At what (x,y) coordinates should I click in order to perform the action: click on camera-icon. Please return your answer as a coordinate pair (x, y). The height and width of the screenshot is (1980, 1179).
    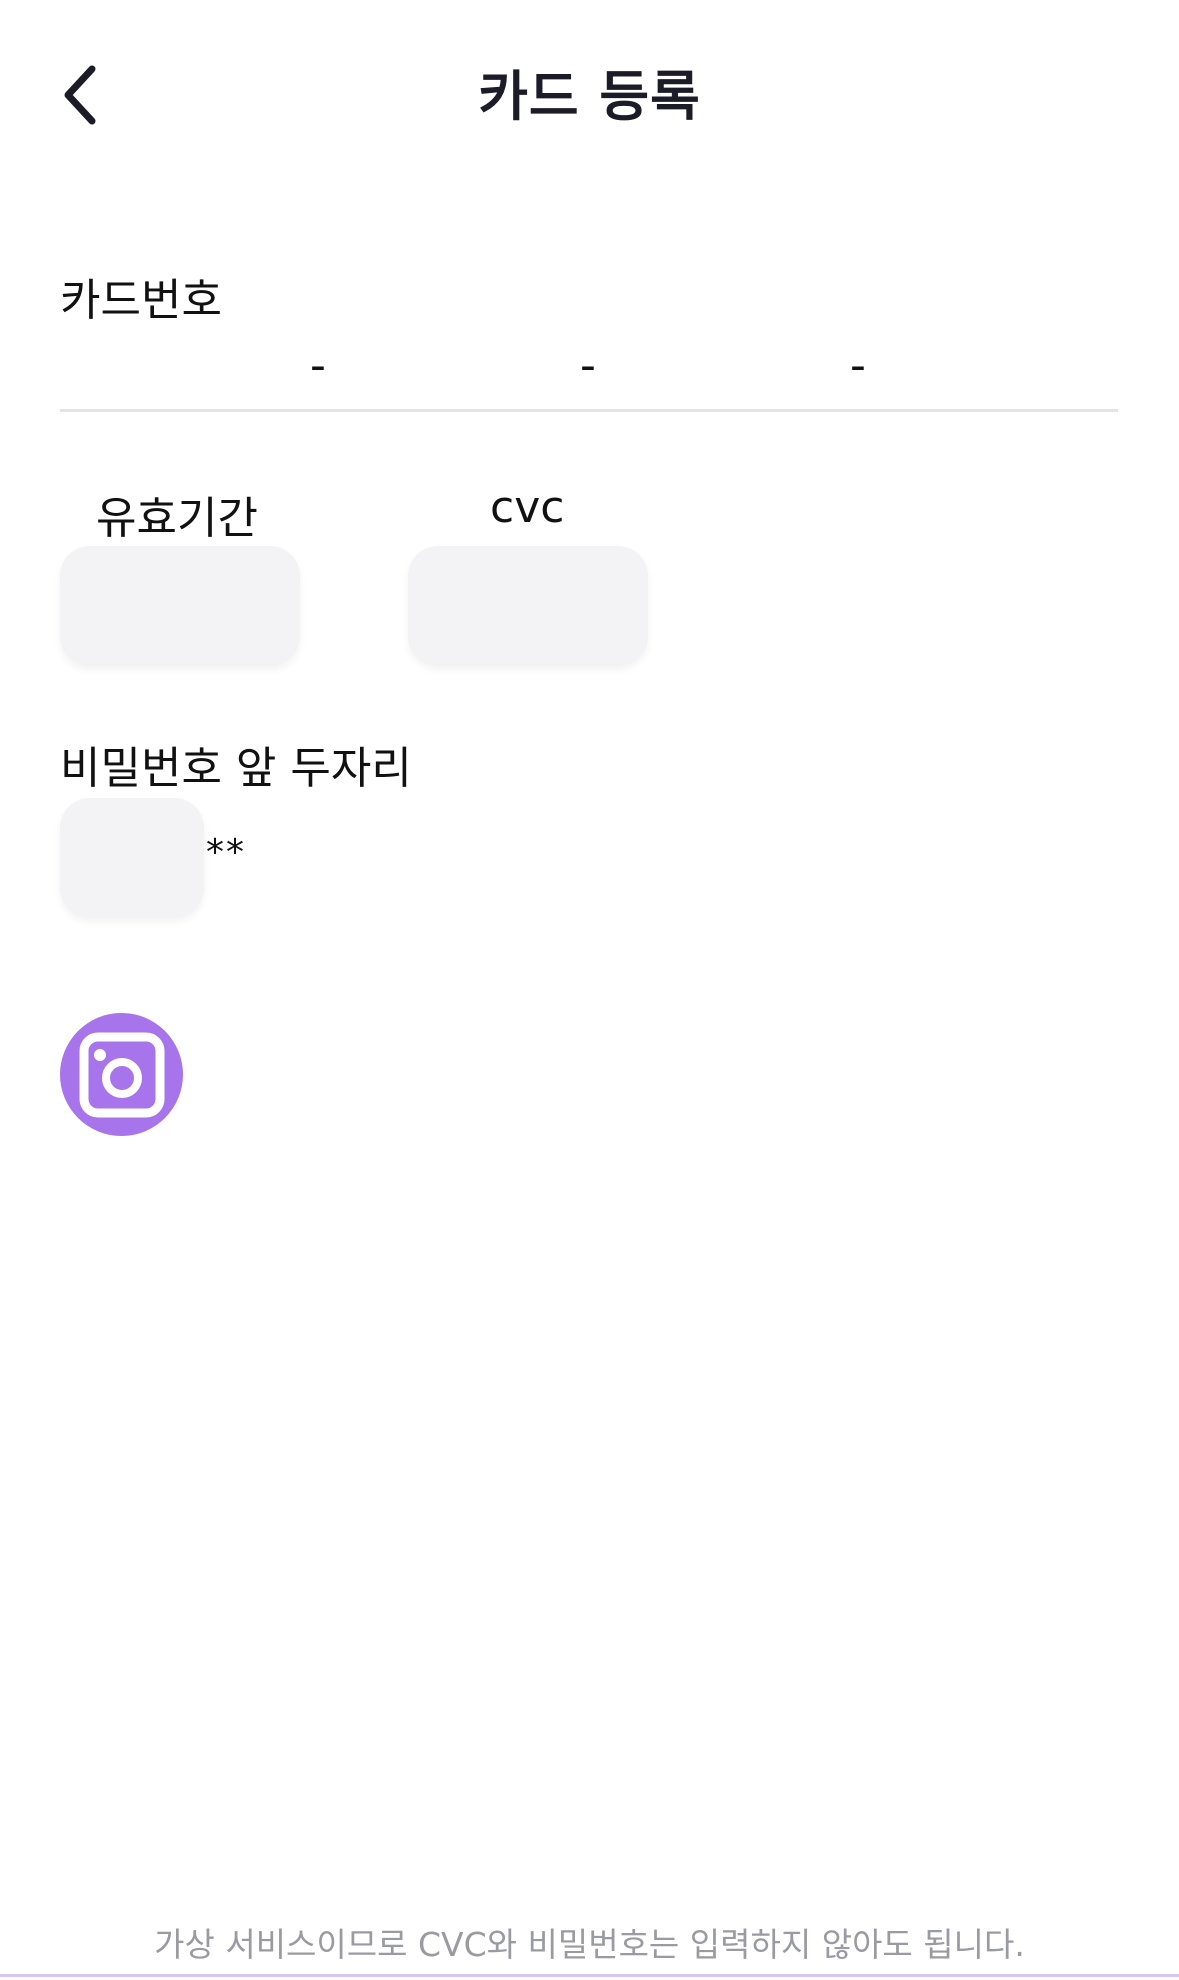
    Looking at the image, I should click on (121, 1074).